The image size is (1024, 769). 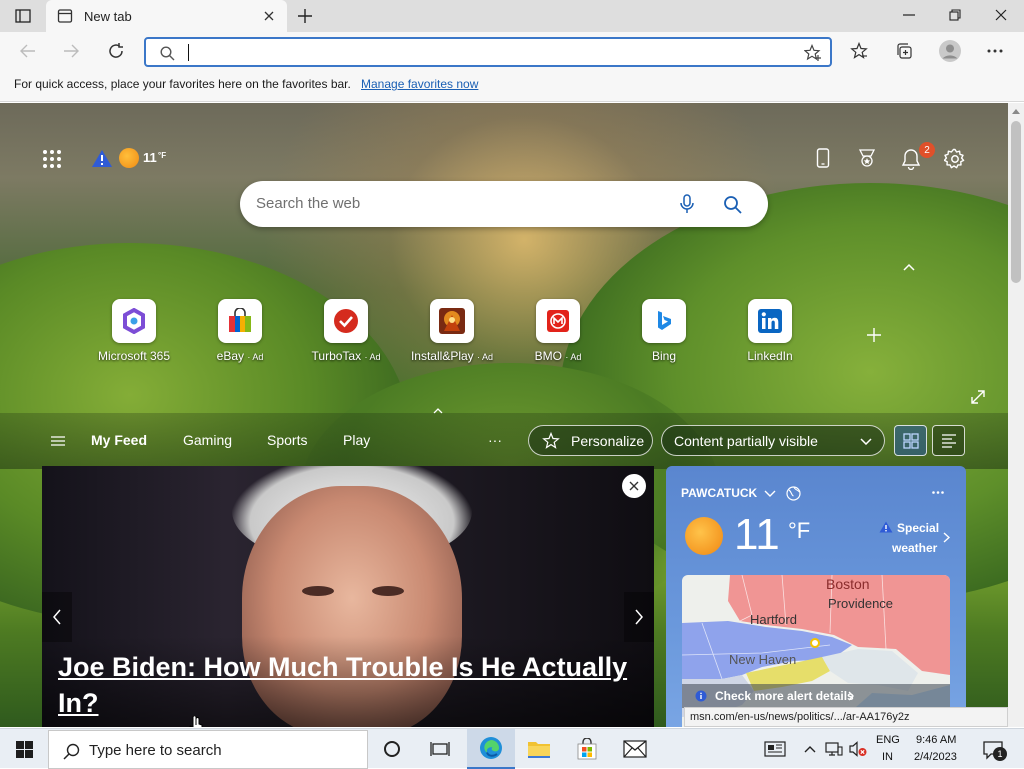 What do you see at coordinates (813, 53) in the screenshot?
I see `add-favorite-icon` at bounding box center [813, 53].